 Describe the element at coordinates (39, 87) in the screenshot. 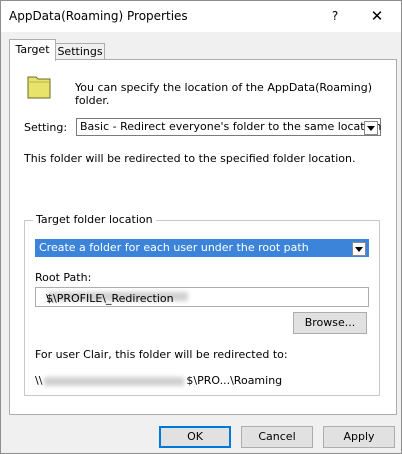

I see `folder-icon` at that location.